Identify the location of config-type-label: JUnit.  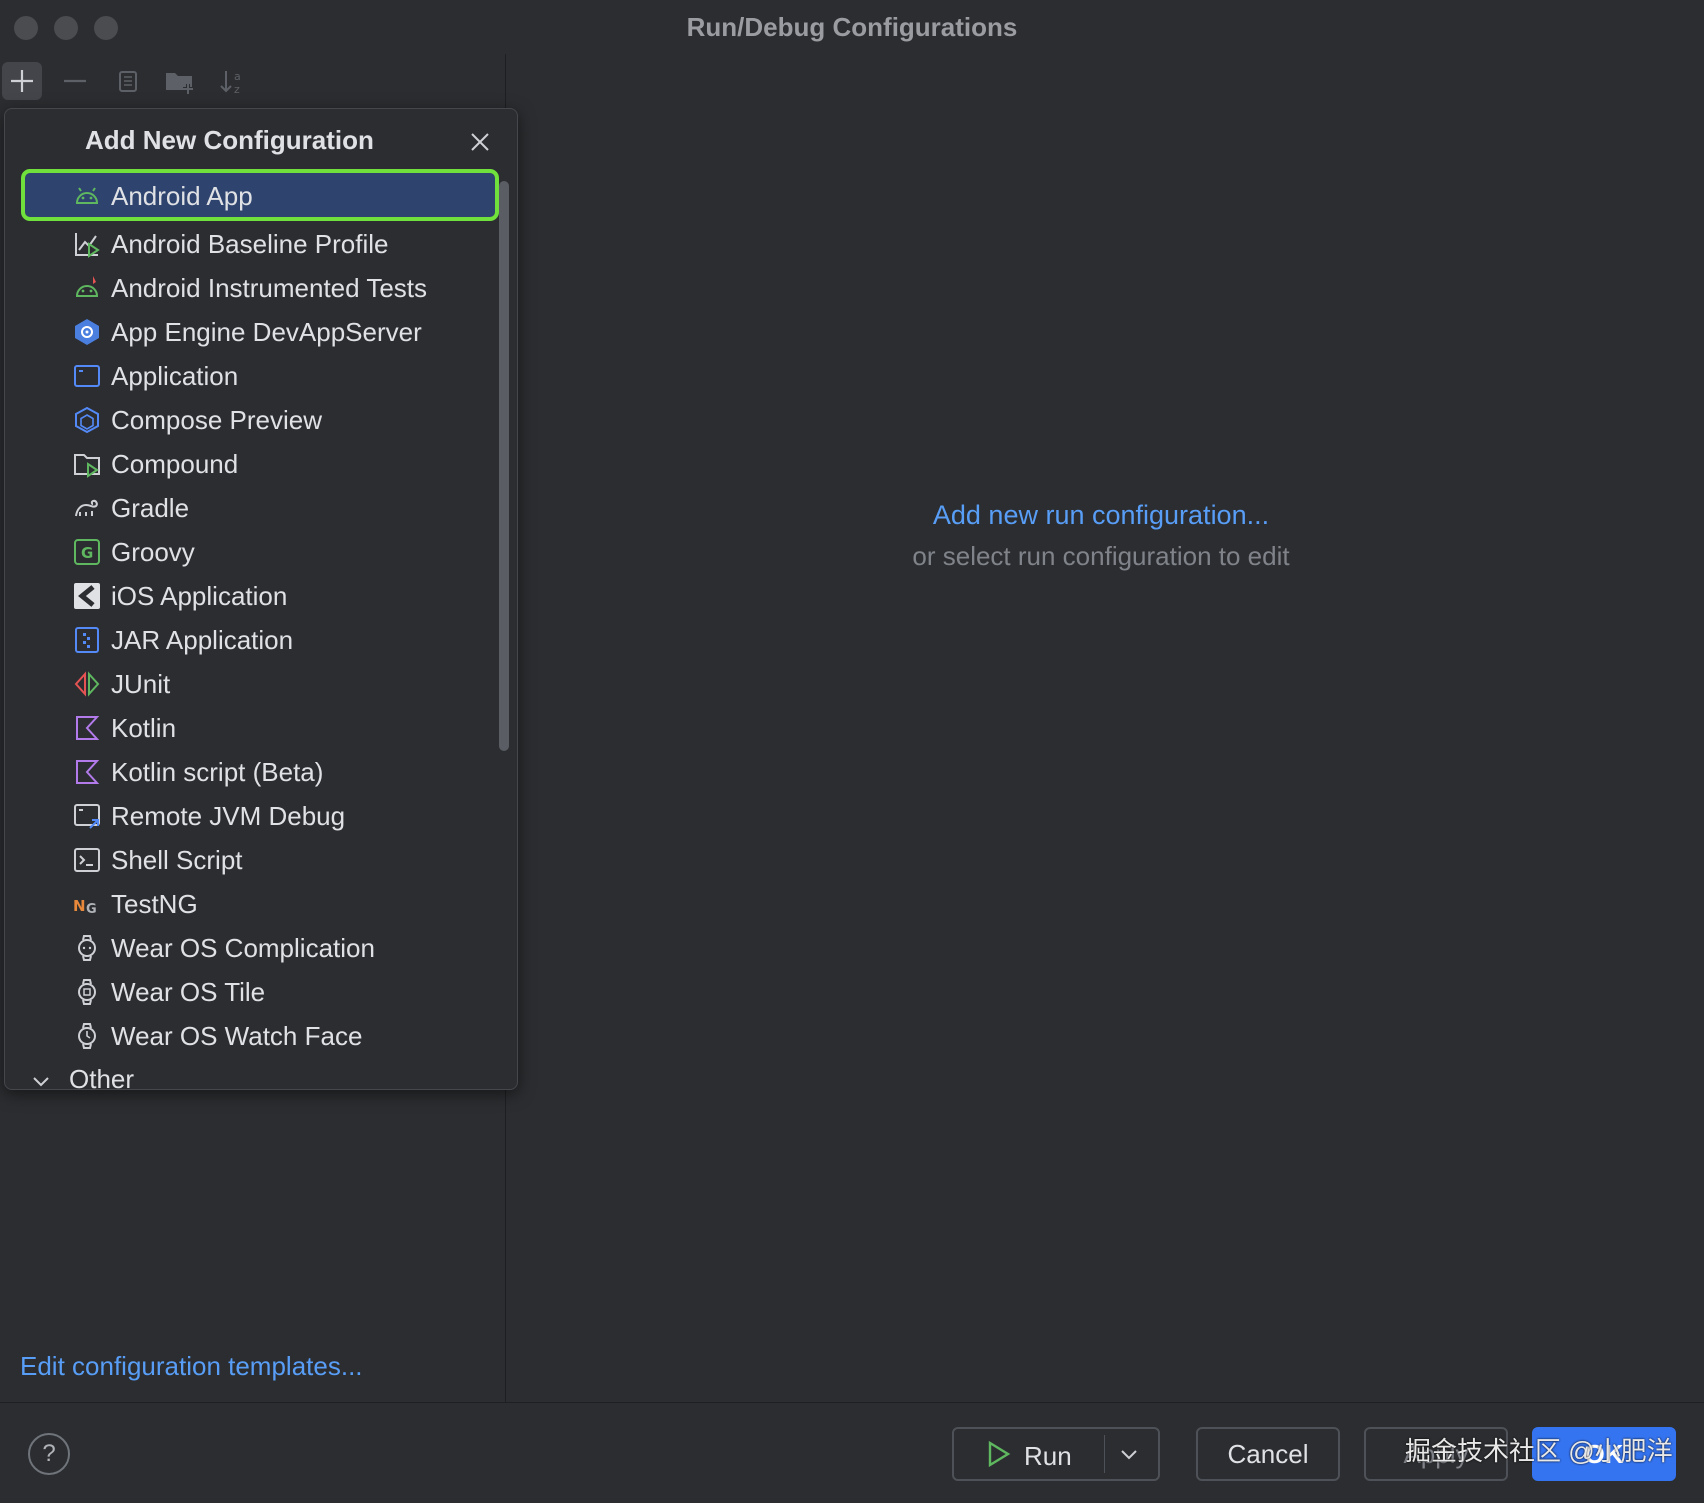
(141, 684).